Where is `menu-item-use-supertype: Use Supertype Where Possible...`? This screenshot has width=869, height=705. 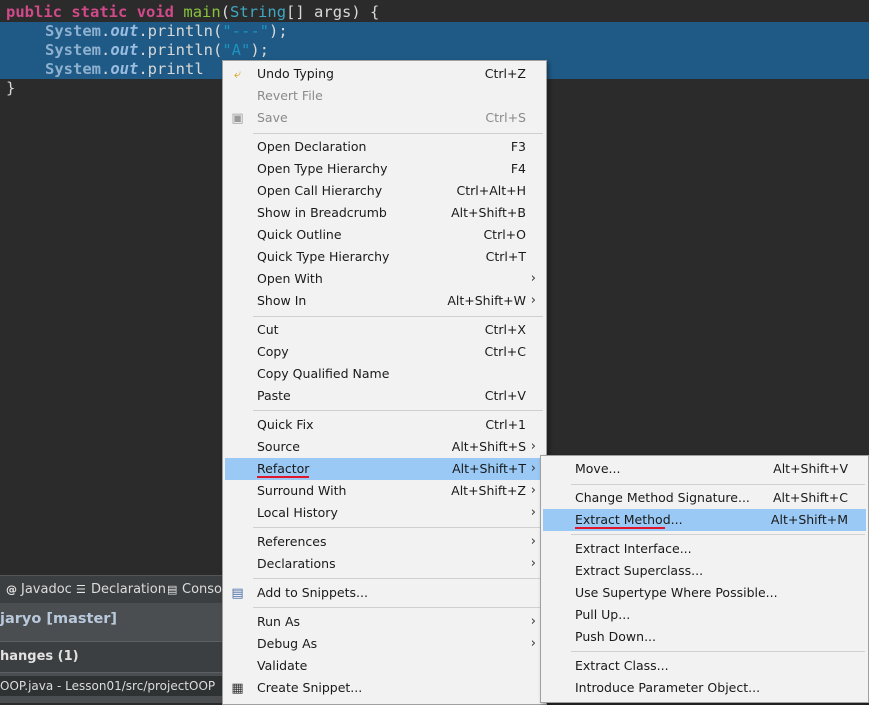
menu-item-use-supertype: Use Supertype Where Possible... is located at coordinates (704, 593).